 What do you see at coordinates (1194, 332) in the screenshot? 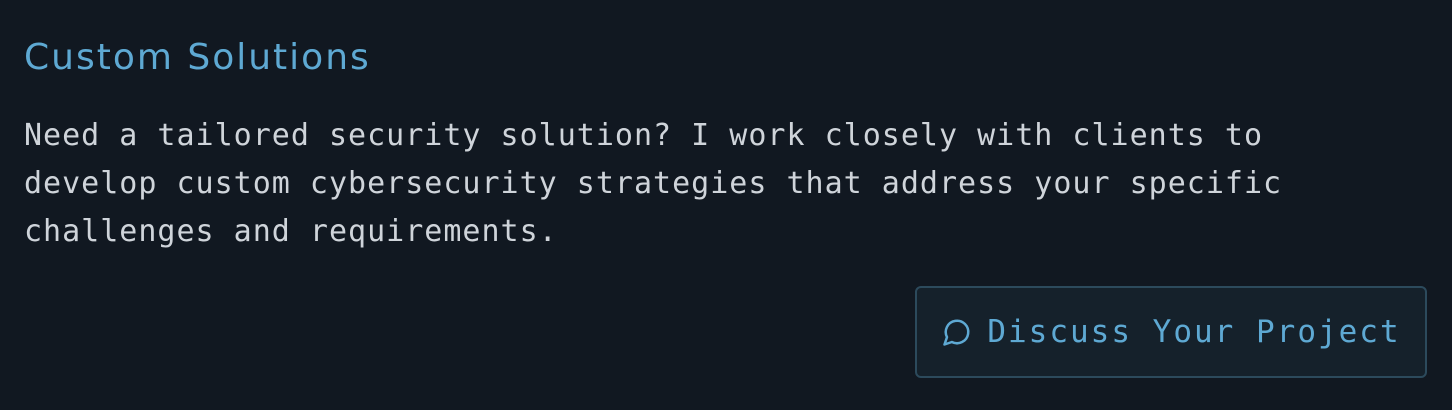
I see `discuss-project-label: Discuss Your Project` at bounding box center [1194, 332].